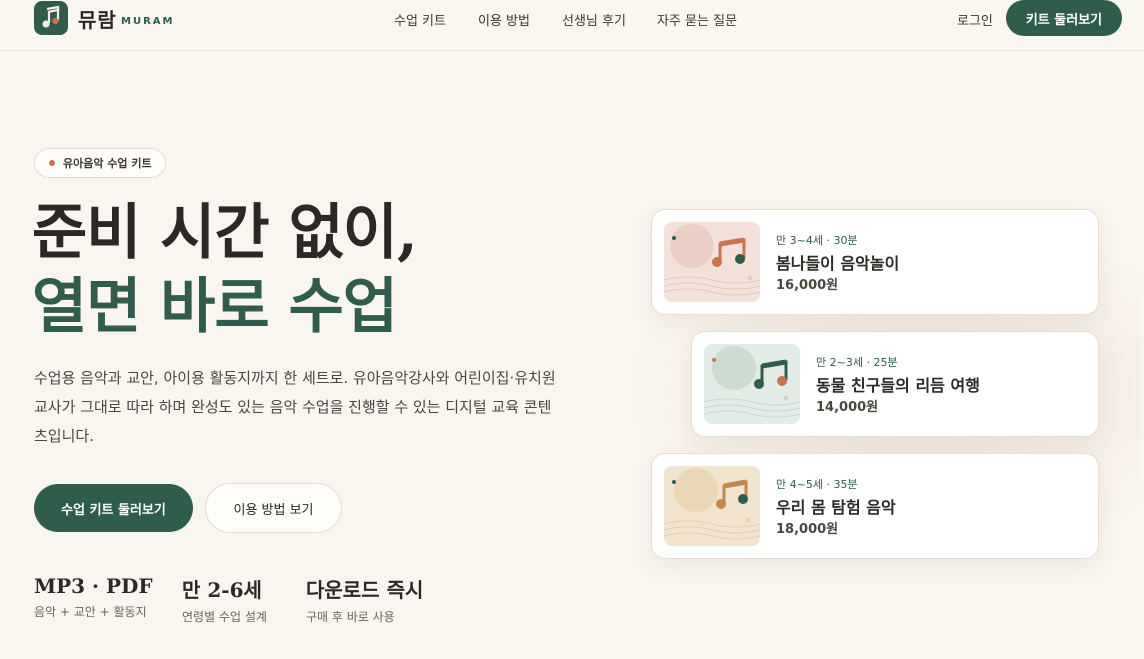 This screenshot has width=1144, height=659. What do you see at coordinates (420, 19) in the screenshot?
I see `nav-item-kits: 수업 키트` at bounding box center [420, 19].